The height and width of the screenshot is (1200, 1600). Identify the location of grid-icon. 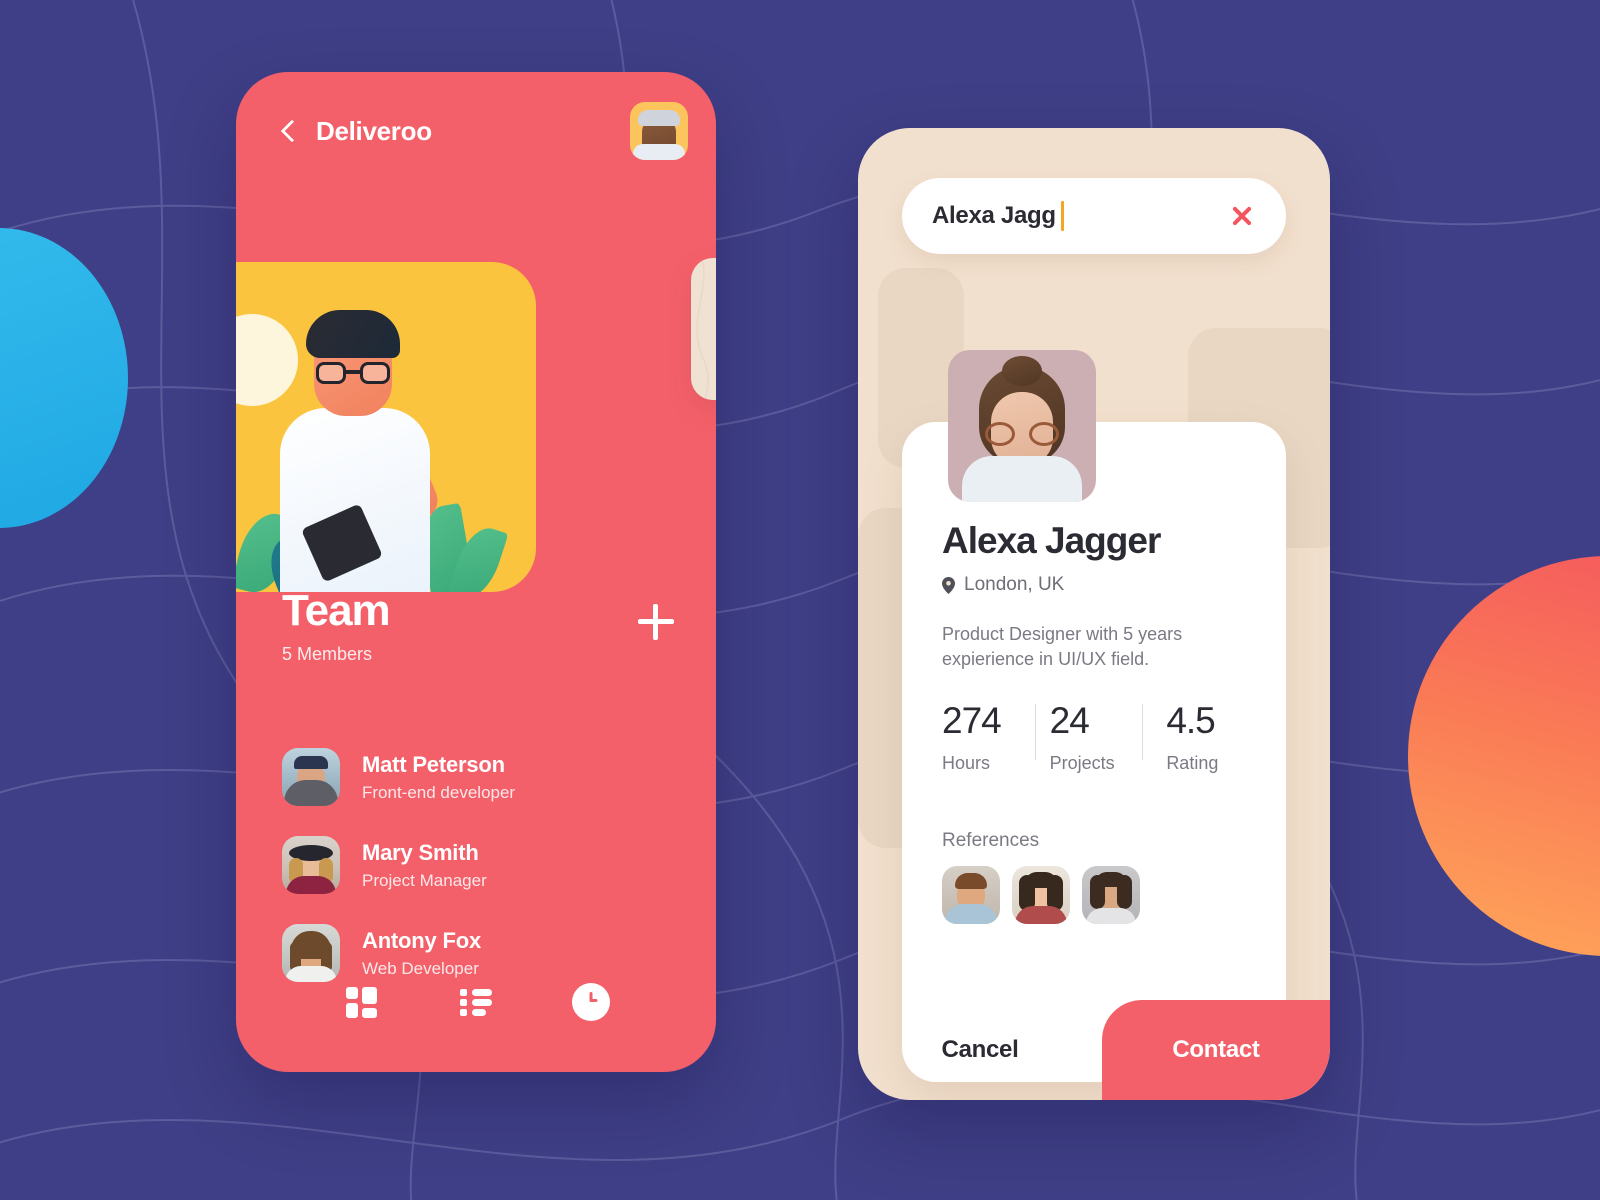
(361, 1002).